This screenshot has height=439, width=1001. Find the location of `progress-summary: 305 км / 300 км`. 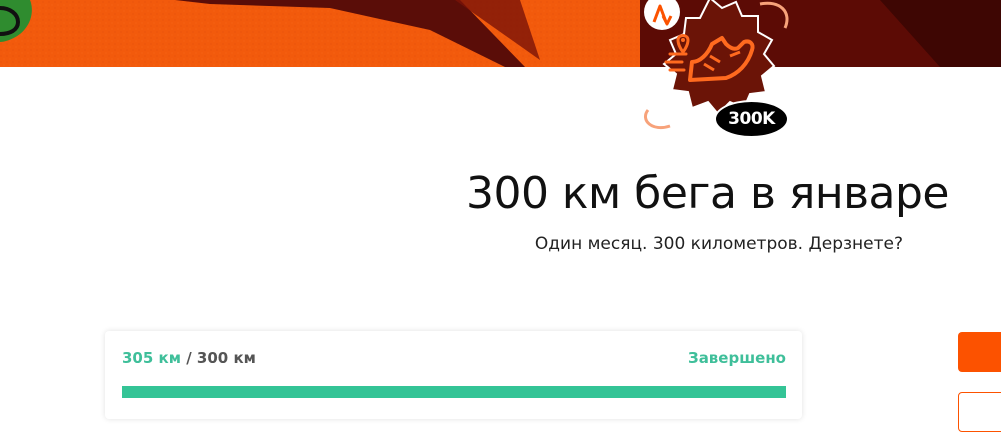

progress-summary: 305 км / 300 км is located at coordinates (189, 358).